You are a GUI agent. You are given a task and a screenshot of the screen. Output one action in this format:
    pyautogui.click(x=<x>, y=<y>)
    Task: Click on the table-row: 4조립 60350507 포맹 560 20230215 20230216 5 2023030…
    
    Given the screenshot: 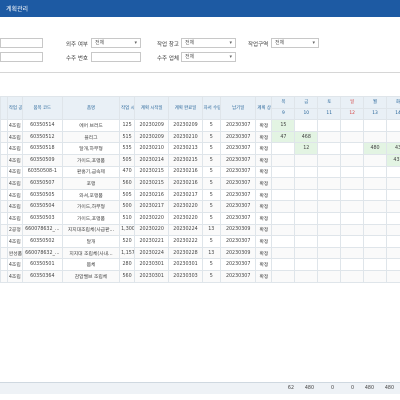 What is the action you would take?
    pyautogui.click(x=200, y=183)
    